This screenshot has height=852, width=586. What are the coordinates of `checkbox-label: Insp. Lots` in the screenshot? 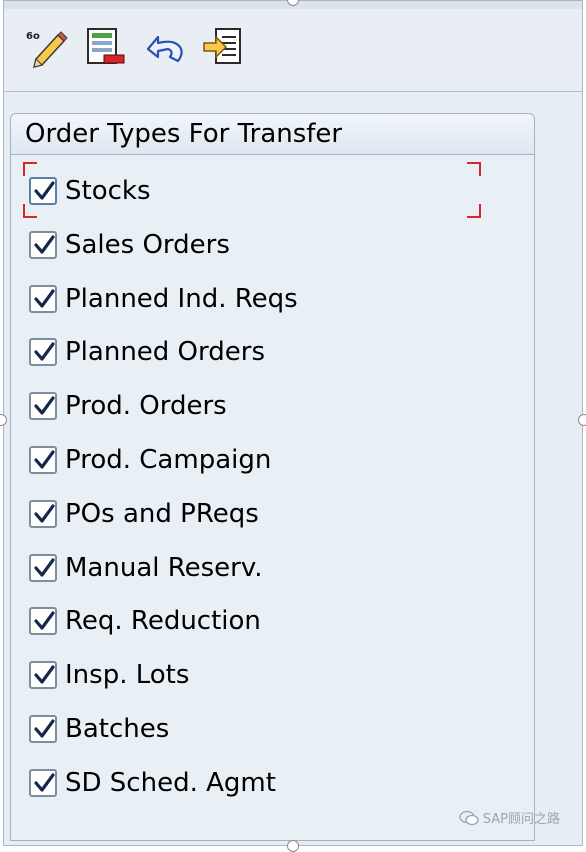 It's located at (127, 675).